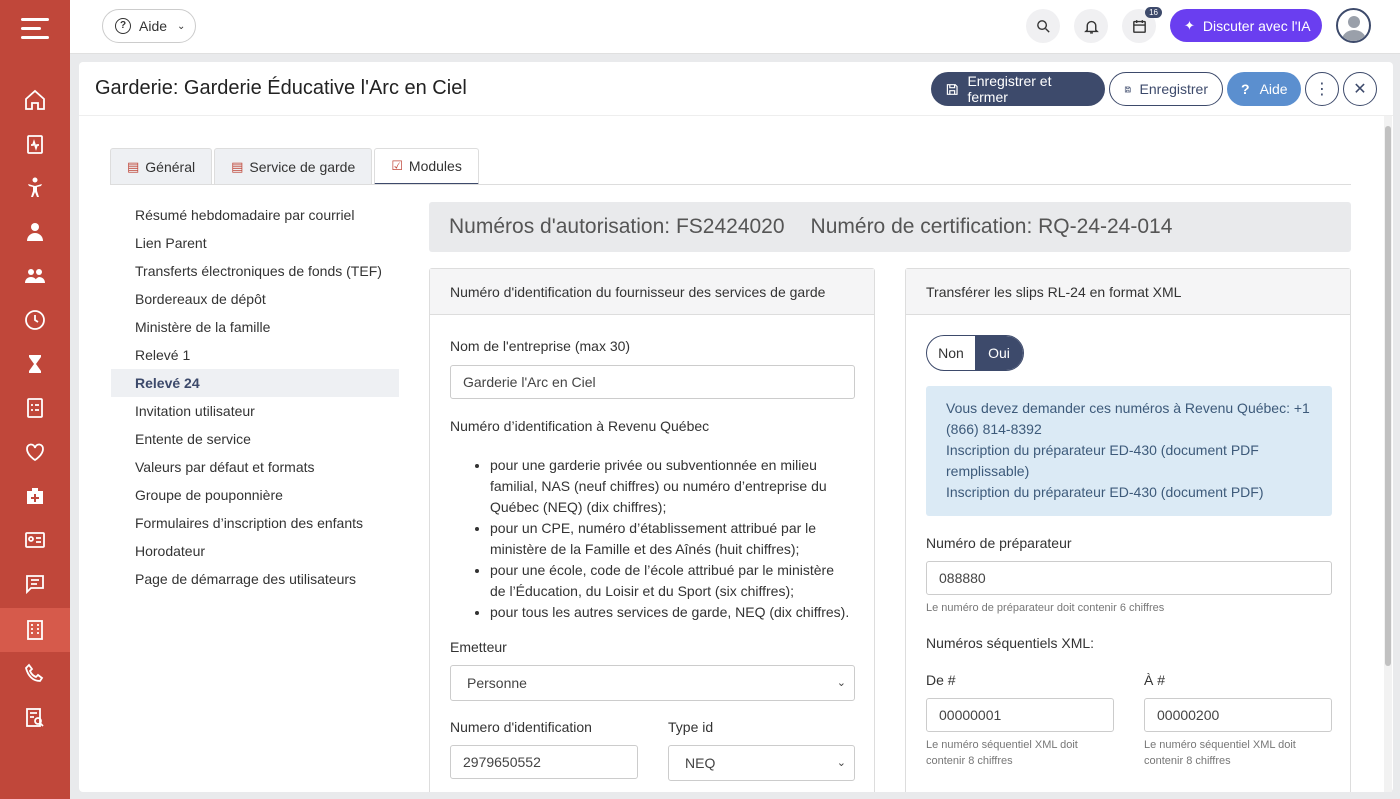 This screenshot has width=1400, height=799. I want to click on sparkle-icon: ✦, so click(1189, 25).